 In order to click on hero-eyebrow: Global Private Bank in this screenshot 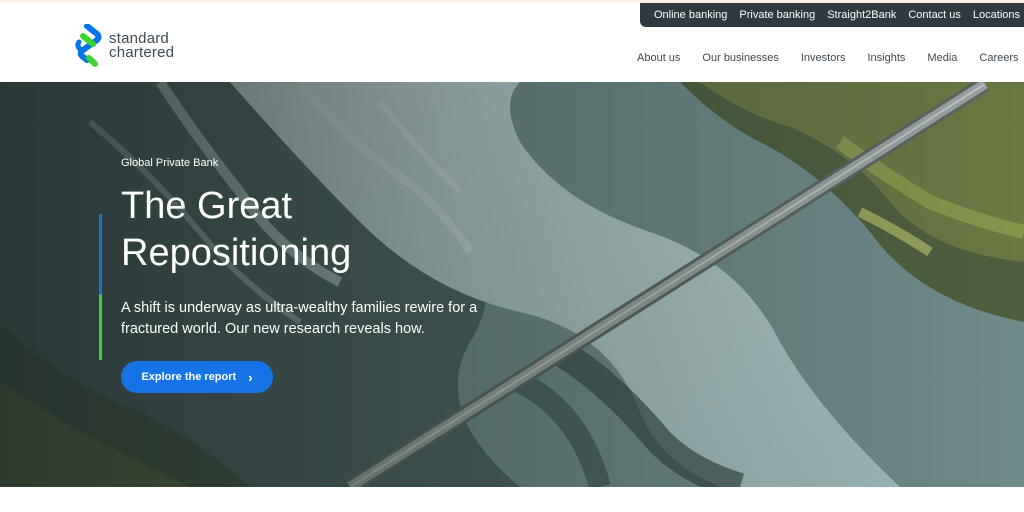, I will do `click(170, 163)`.